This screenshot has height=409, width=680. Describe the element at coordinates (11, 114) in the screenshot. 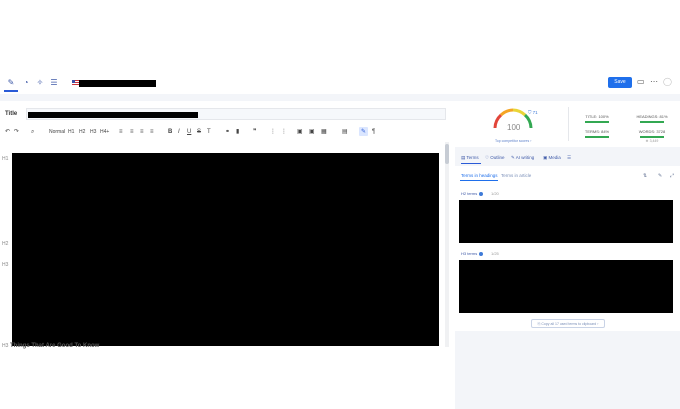

I see `title-label: Title` at that location.